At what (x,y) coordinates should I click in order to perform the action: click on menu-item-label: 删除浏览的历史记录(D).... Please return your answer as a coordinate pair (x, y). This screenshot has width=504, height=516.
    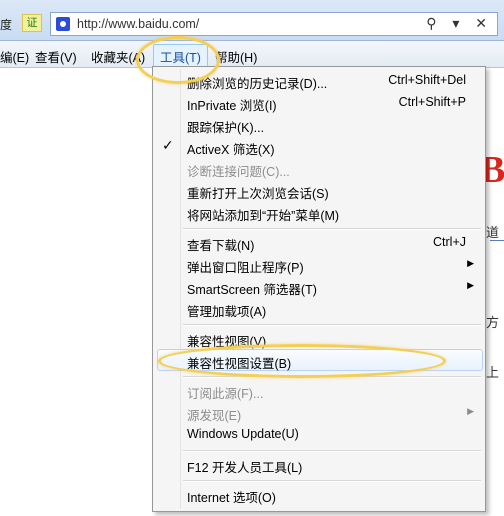
    Looking at the image, I should click on (257, 84).